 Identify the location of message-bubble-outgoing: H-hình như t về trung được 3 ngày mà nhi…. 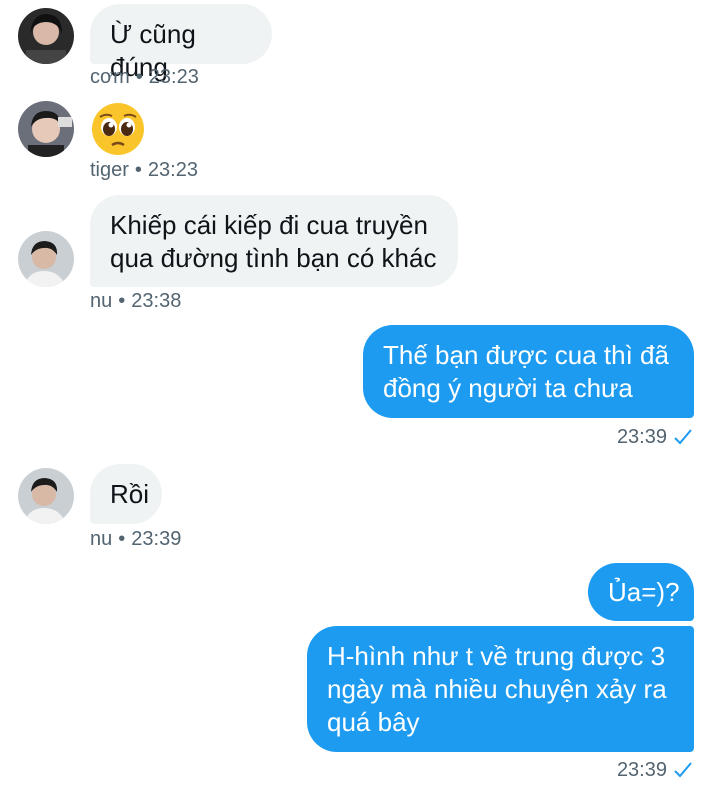
(500, 689).